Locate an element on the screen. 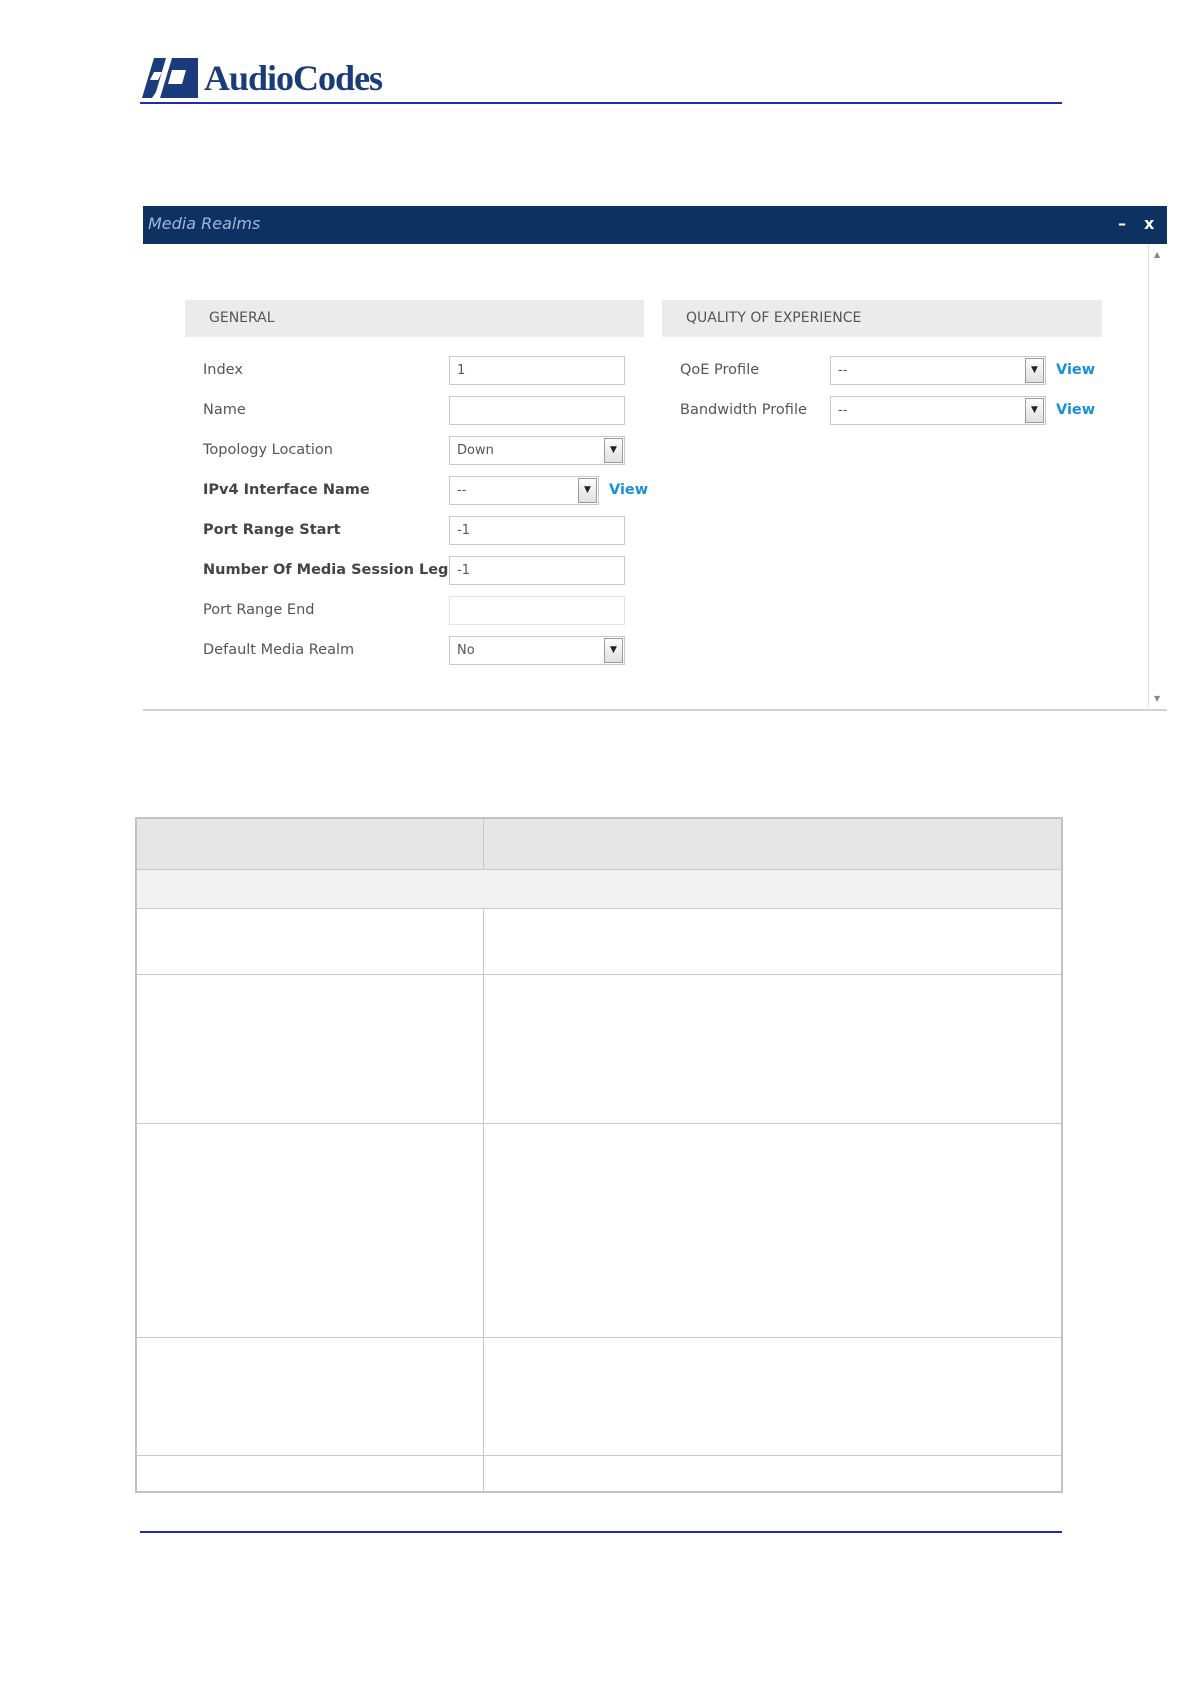 This screenshot has height=1683, width=1191. audiocodes-logo-mark-icon is located at coordinates (170, 78).